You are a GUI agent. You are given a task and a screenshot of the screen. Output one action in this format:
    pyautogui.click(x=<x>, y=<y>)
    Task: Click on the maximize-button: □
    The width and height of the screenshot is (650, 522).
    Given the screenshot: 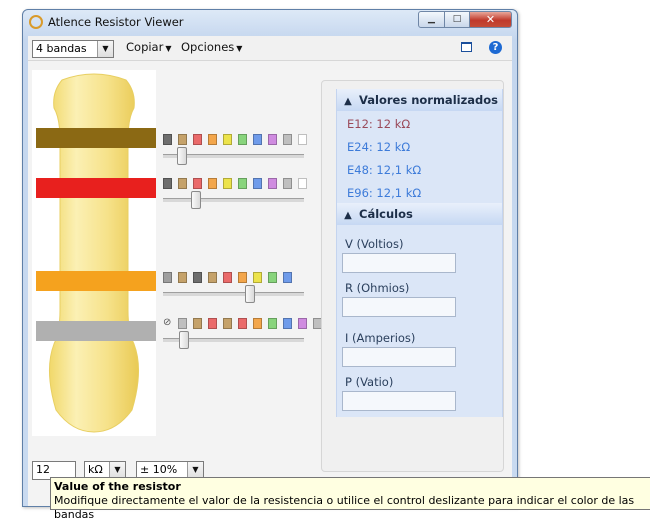 What is the action you would take?
    pyautogui.click(x=457, y=19)
    